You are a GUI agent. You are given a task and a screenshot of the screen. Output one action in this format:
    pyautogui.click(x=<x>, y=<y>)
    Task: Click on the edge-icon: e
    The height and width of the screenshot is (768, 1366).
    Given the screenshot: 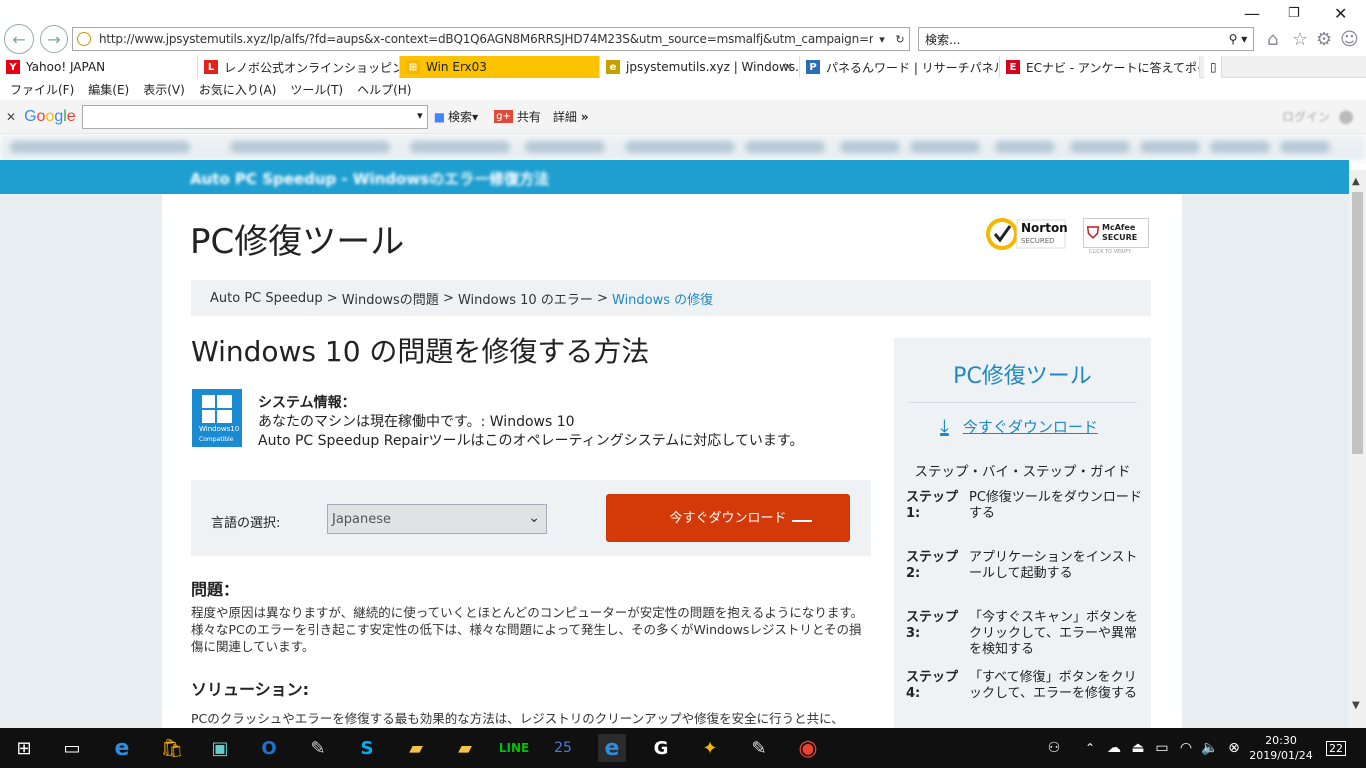 What is the action you would take?
    pyautogui.click(x=122, y=748)
    